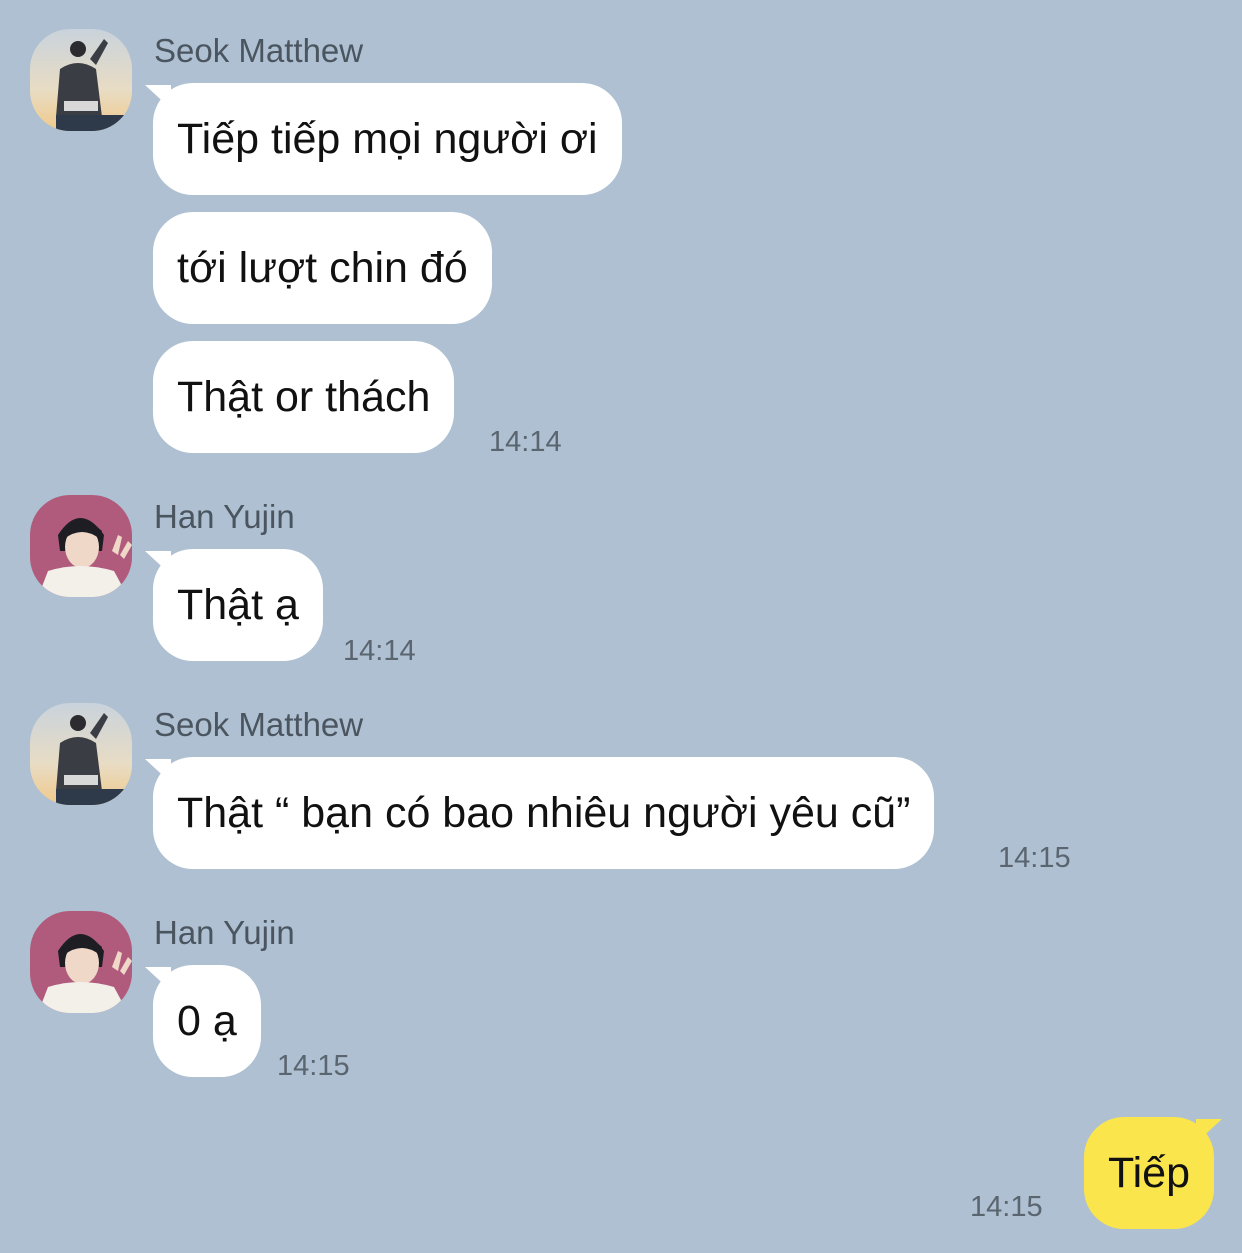  What do you see at coordinates (304, 397) in the screenshot?
I see `message-bubble: Thật or thách` at bounding box center [304, 397].